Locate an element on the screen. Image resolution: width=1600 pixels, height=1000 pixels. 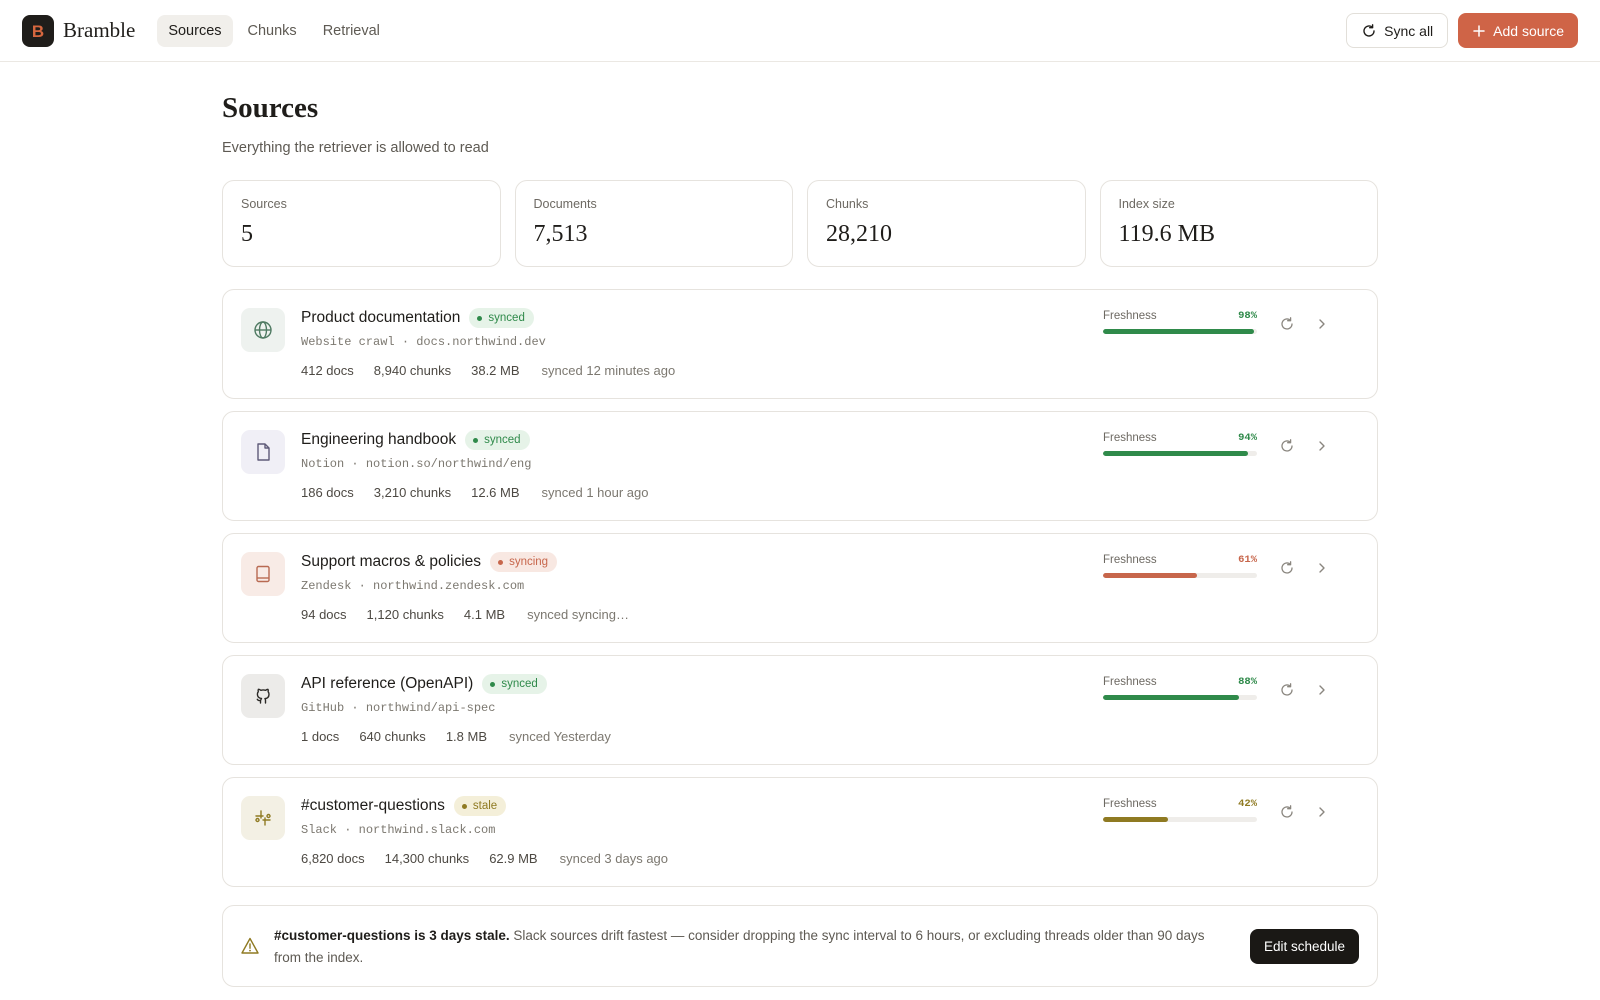
source-type: Notion is located at coordinates (323, 464).